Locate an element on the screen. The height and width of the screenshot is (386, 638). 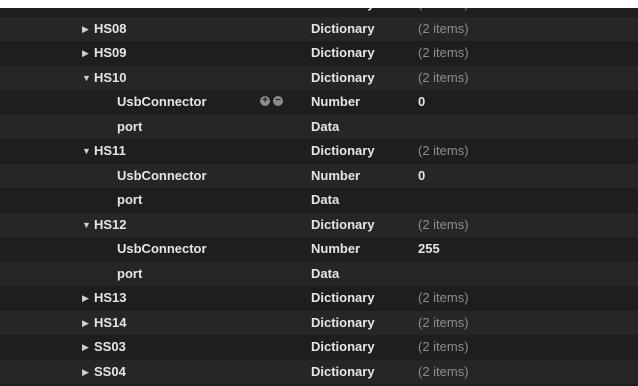
dictionary-row: ▼ HS10 Dictionary (2 items) is located at coordinates (319, 78).